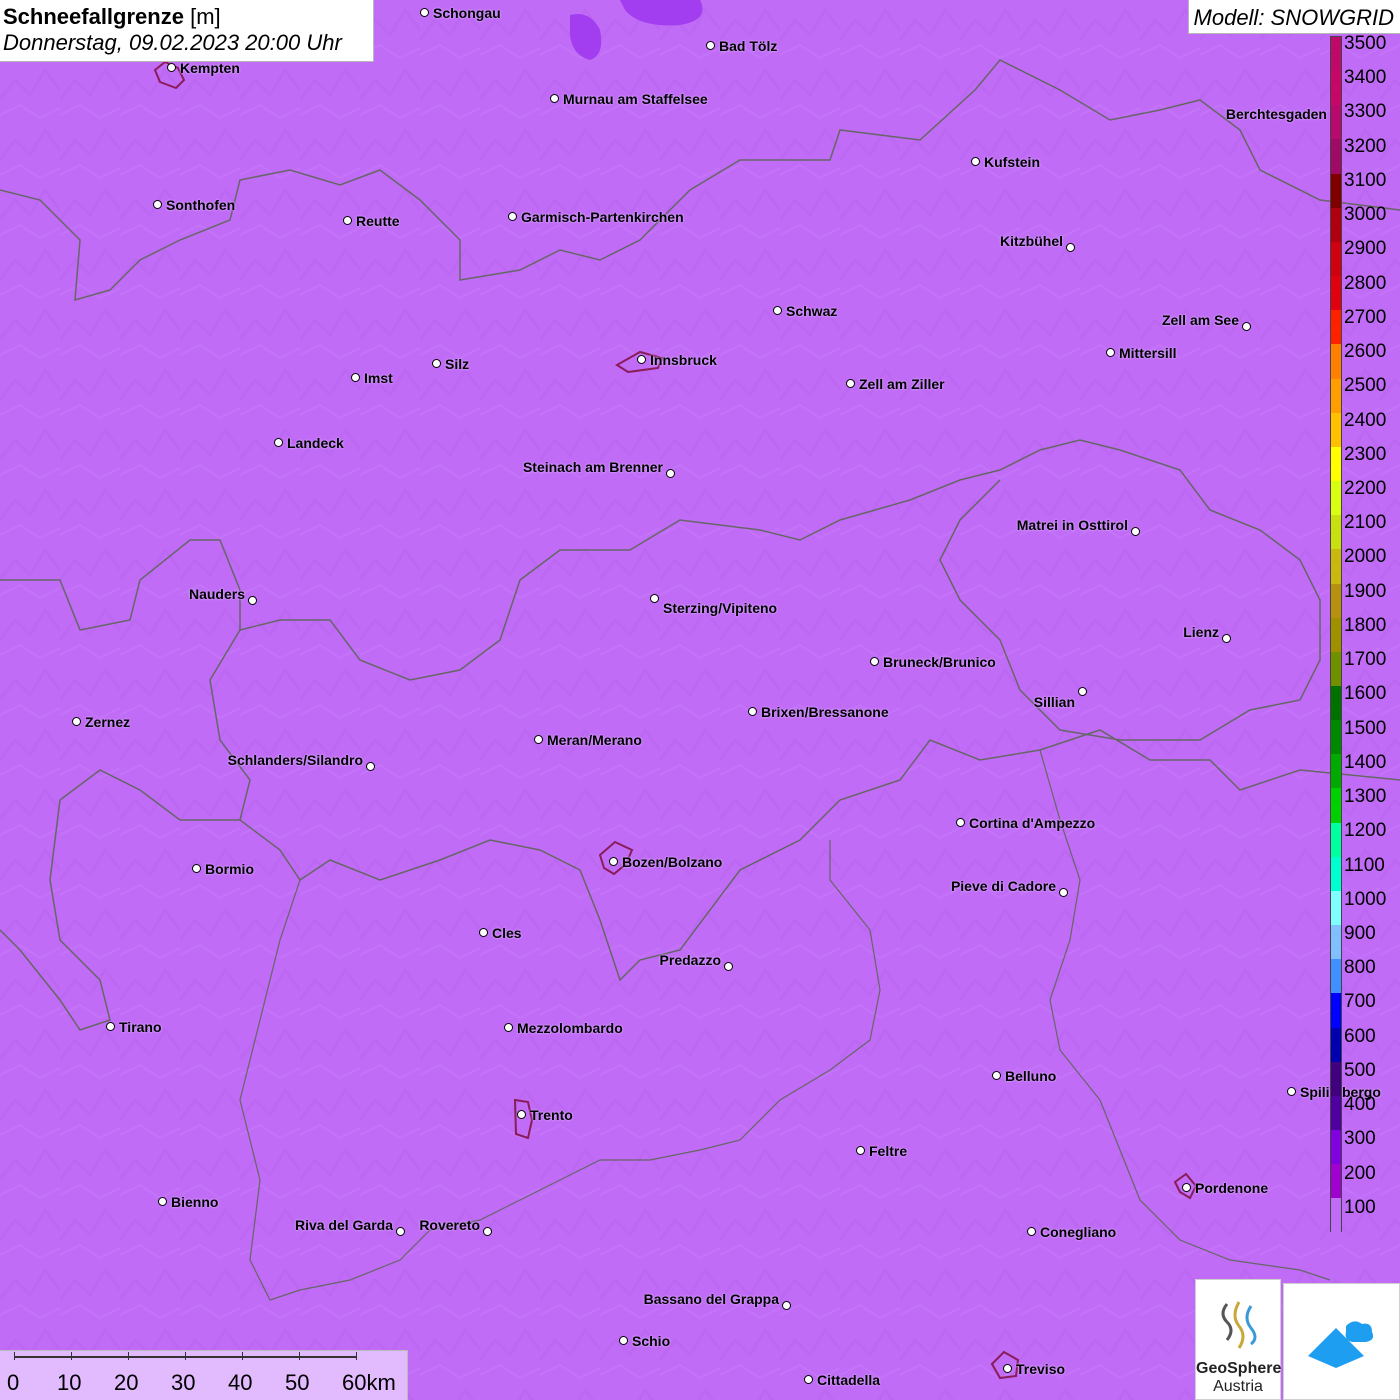 This screenshot has height=1400, width=1400. I want to click on city-label: Berchtesgaden, so click(1276, 114).